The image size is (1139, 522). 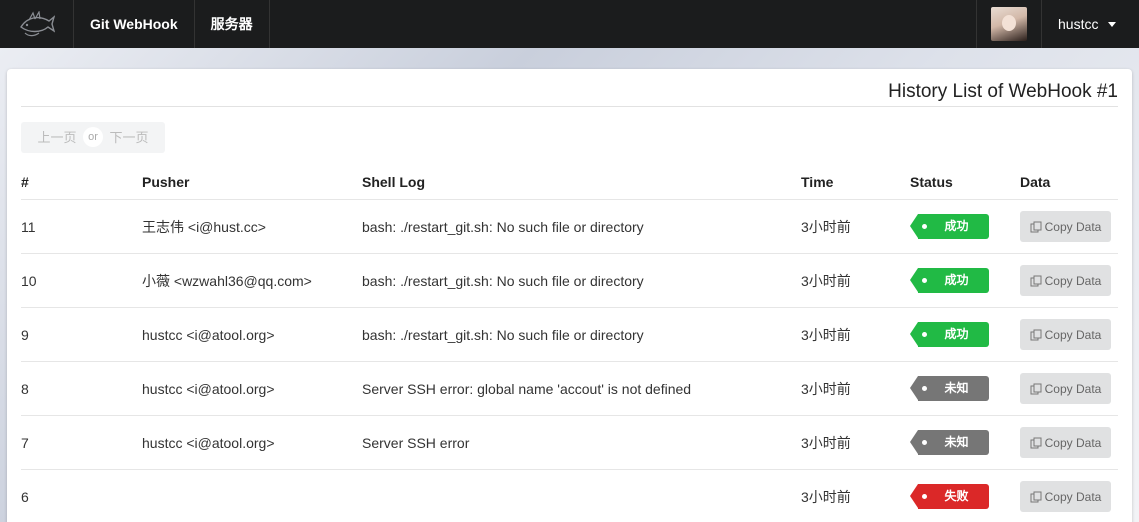 I want to click on logo, so click(x=37, y=24).